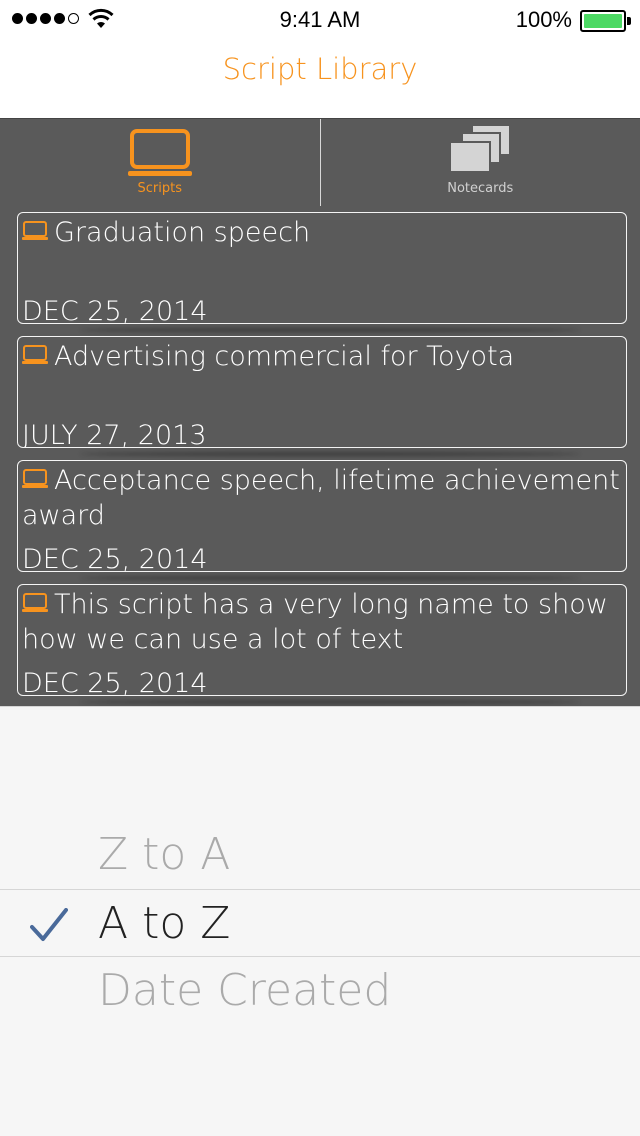 The height and width of the screenshot is (1136, 640). Describe the element at coordinates (245, 990) in the screenshot. I see `sort-option-label: Date Created` at that location.